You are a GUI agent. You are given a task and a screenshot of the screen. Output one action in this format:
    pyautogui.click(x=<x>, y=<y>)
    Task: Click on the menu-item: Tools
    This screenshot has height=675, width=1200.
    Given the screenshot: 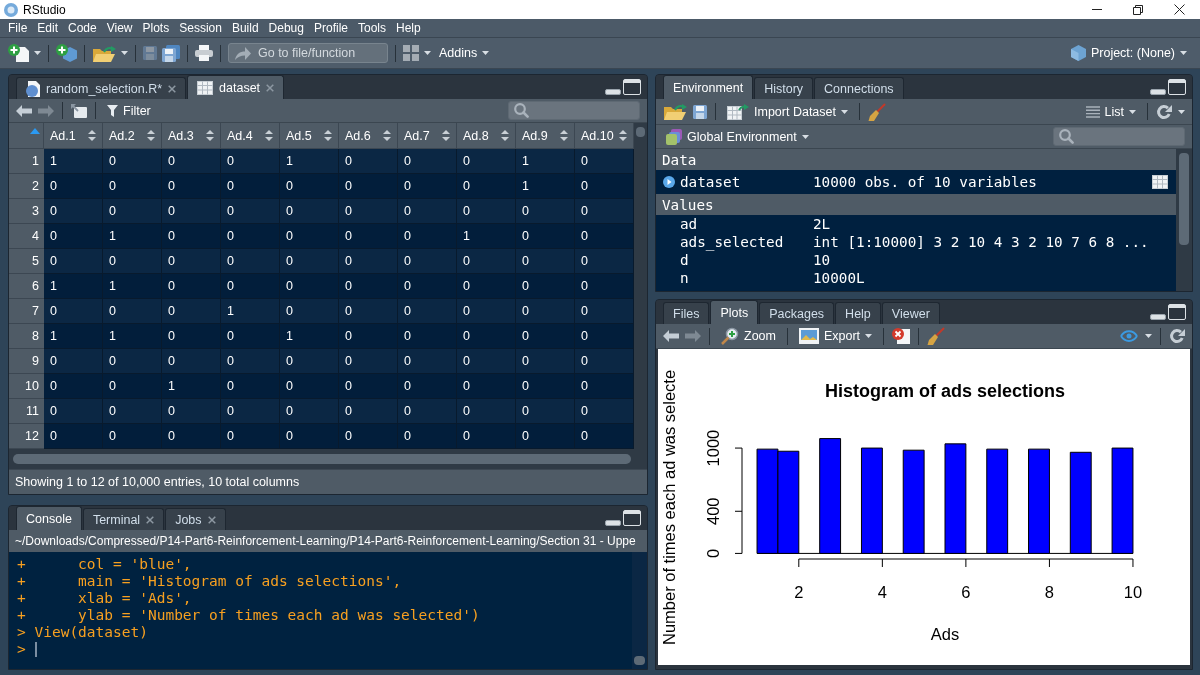 What is the action you would take?
    pyautogui.click(x=372, y=28)
    